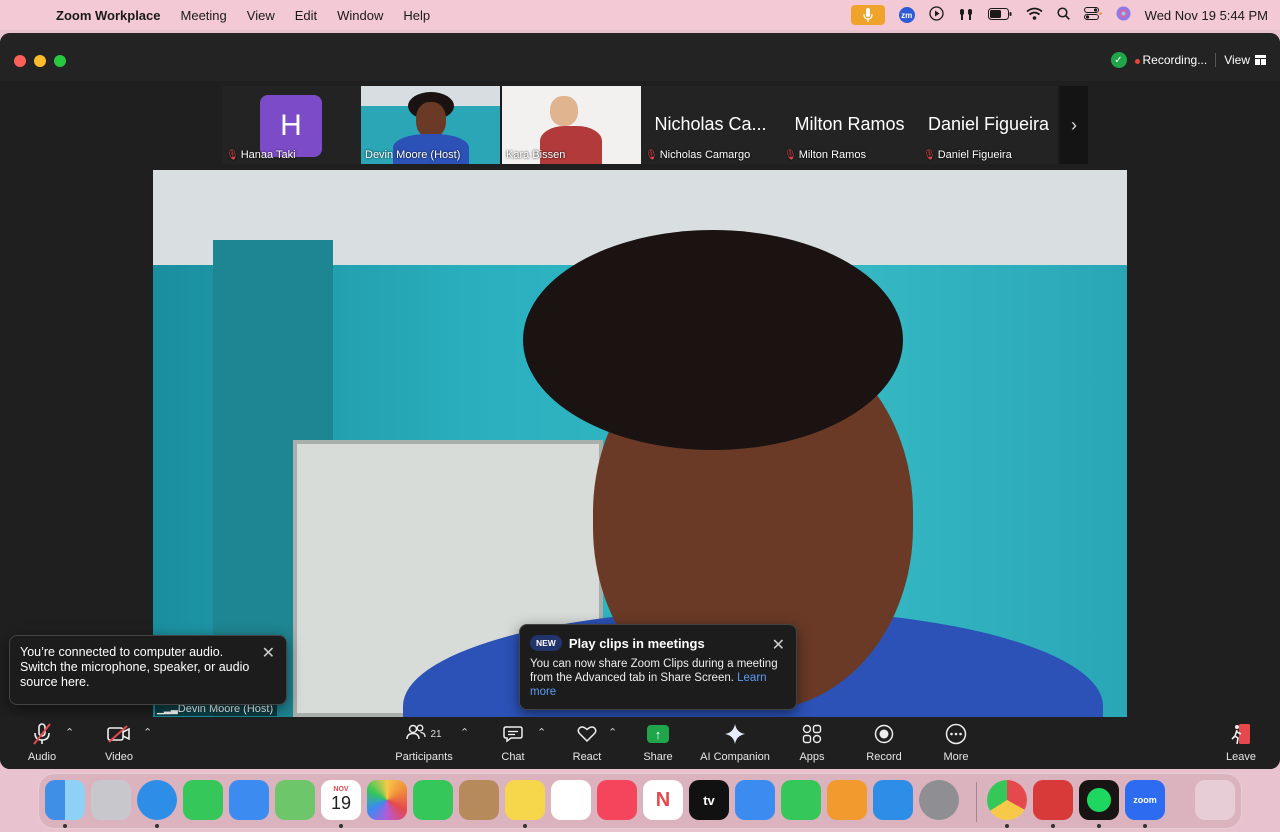 The image size is (1280, 832). What do you see at coordinates (710, 125) in the screenshot?
I see `participant-tile-nicholas: Nicholas Ca... 🎙︎ Nicholas Camargo` at bounding box center [710, 125].